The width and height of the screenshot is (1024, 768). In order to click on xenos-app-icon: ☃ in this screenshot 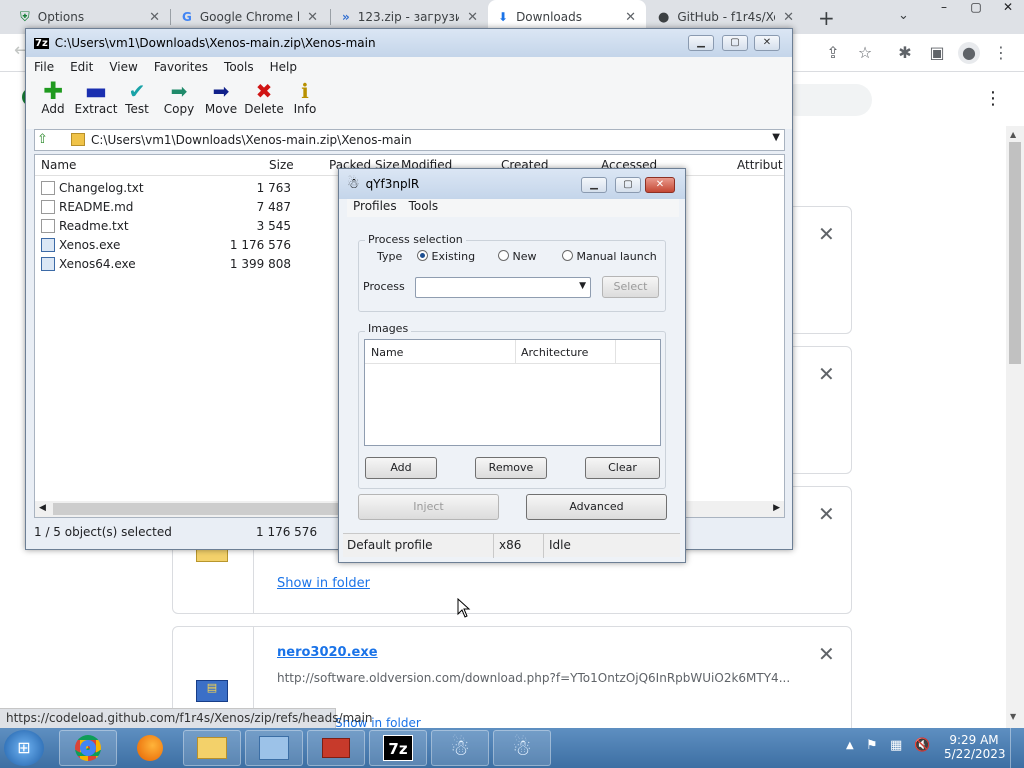, I will do `click(353, 184)`.